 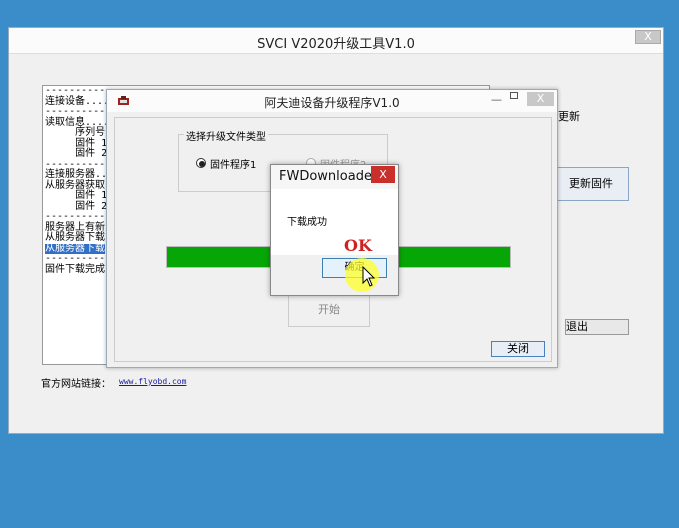 What do you see at coordinates (226, 135) in the screenshot?
I see `file-type-group-label: 选择升级文件类型` at bounding box center [226, 135].